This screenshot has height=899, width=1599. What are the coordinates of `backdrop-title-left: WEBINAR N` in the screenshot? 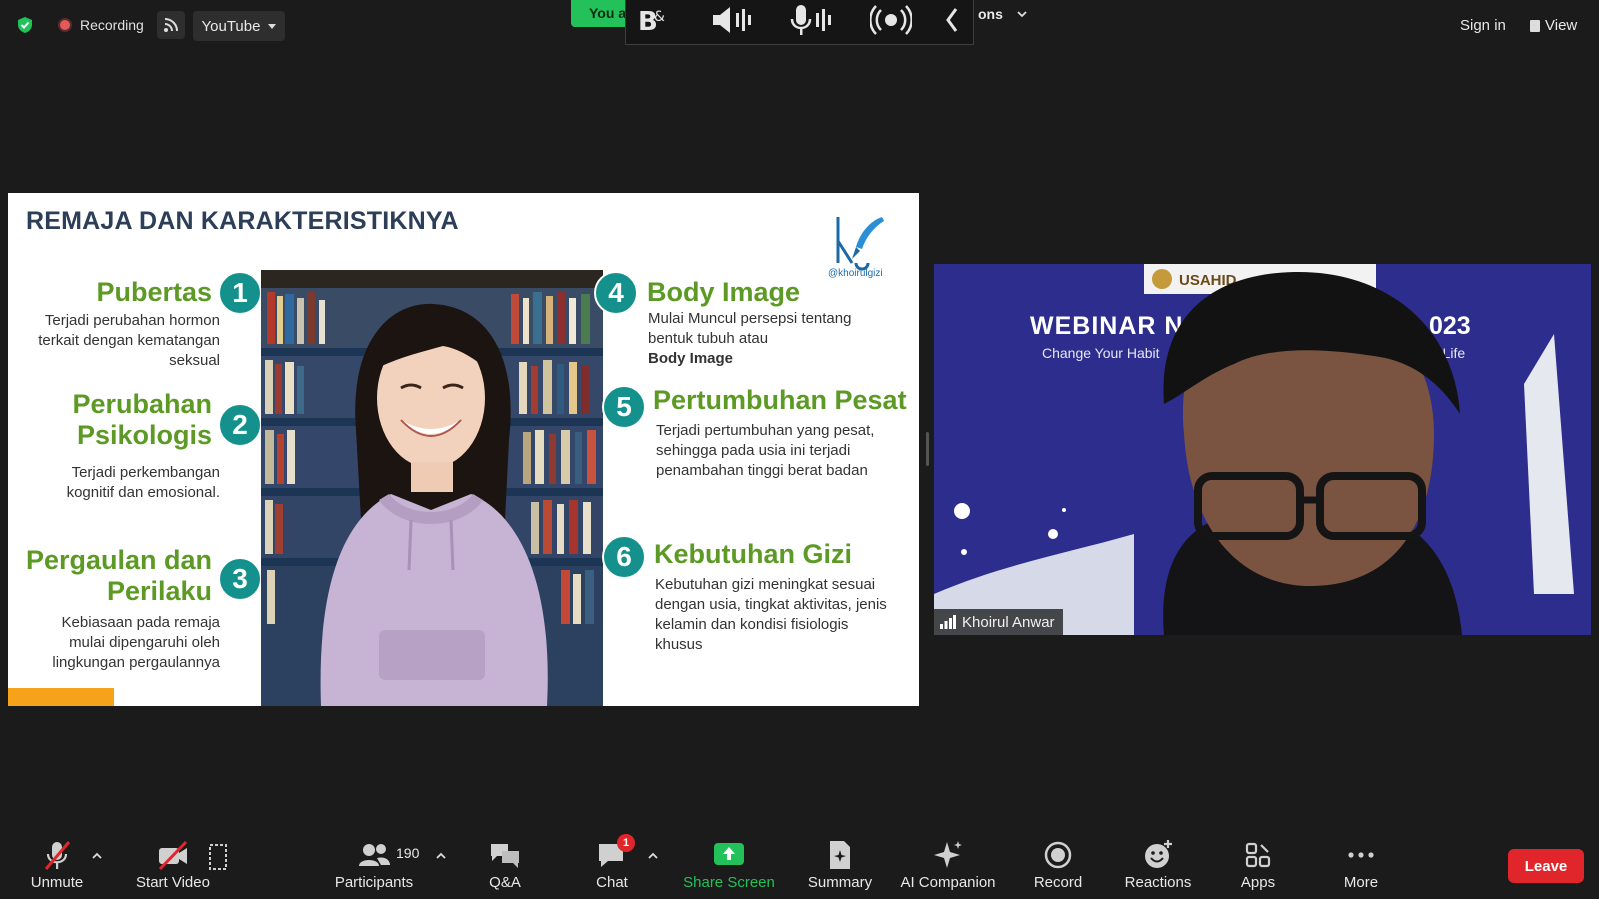 It's located at (1106, 326).